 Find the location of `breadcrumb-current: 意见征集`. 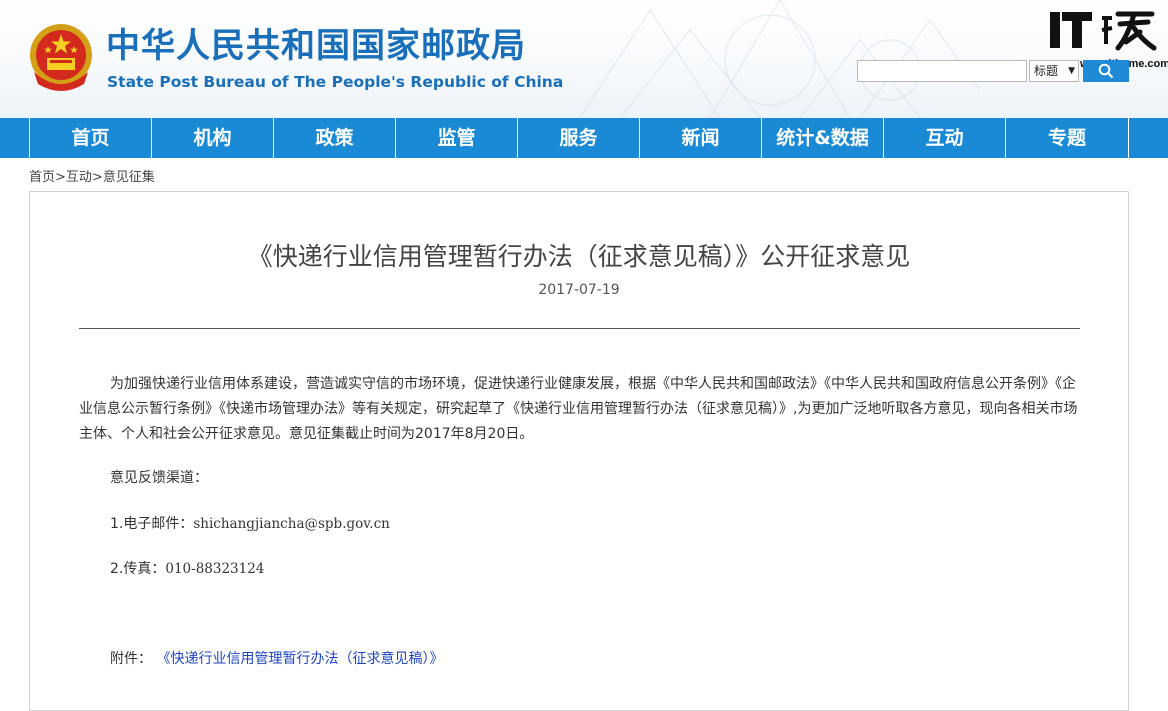

breadcrumb-current: 意见征集 is located at coordinates (129, 177).